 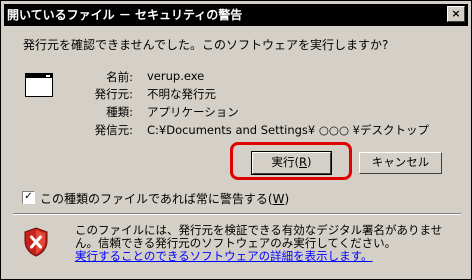 I want to click on separator, so click(x=237, y=214).